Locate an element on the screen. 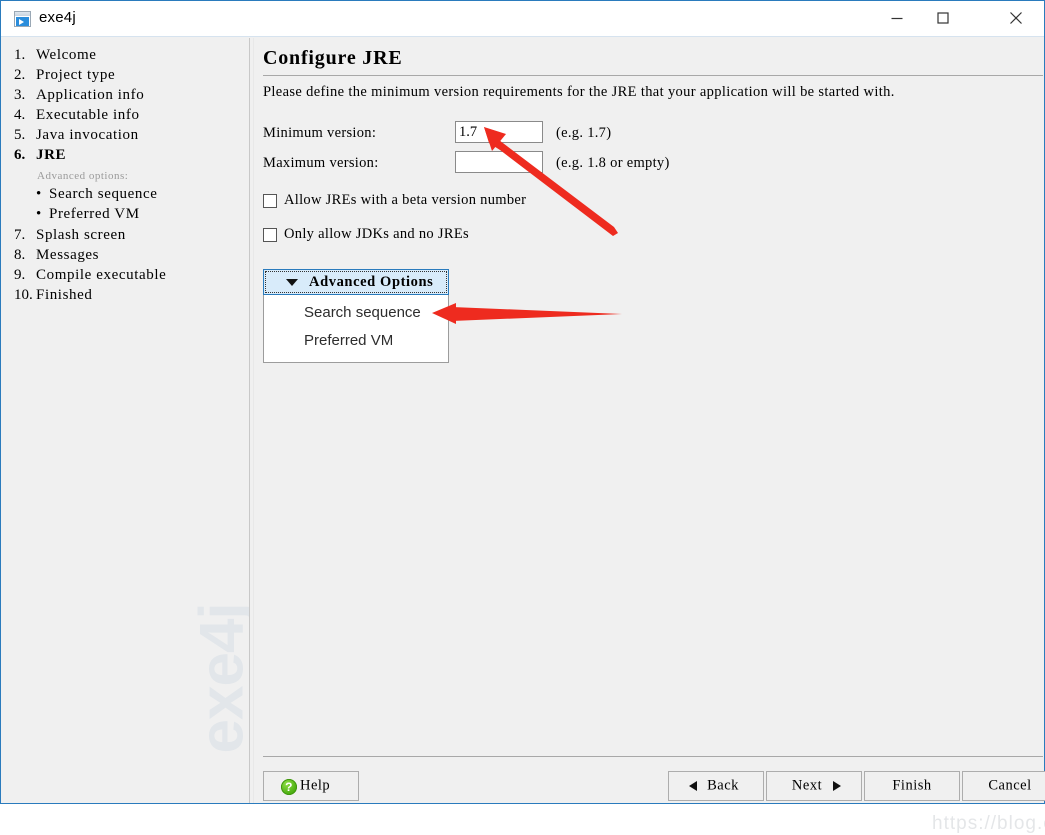 This screenshot has height=835, width=1045. minimum-version-label: Minimum version: is located at coordinates (320, 133).